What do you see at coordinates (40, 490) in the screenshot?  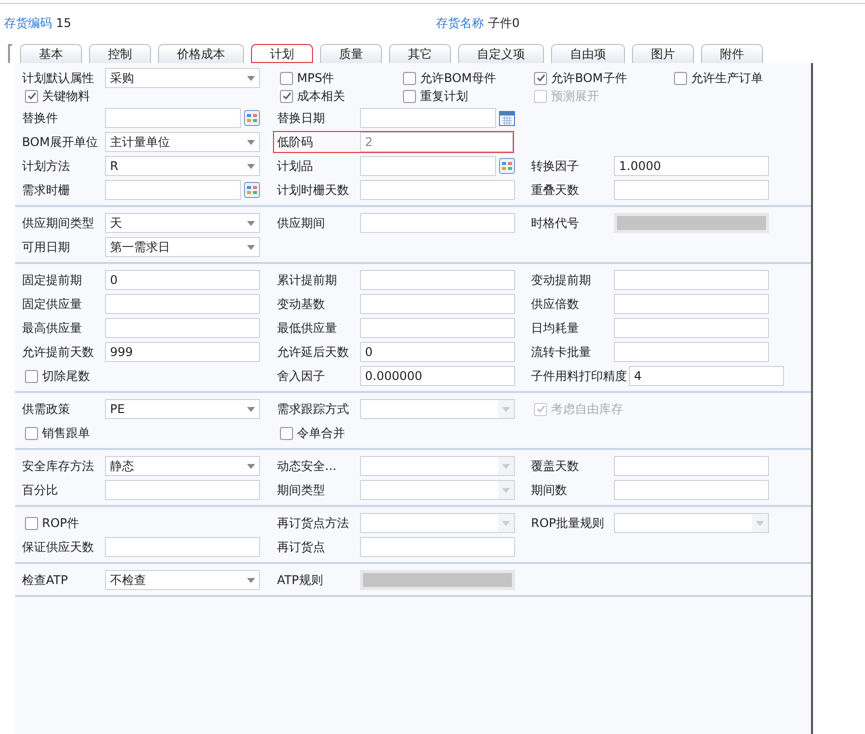 I see `field-label: 百分比` at bounding box center [40, 490].